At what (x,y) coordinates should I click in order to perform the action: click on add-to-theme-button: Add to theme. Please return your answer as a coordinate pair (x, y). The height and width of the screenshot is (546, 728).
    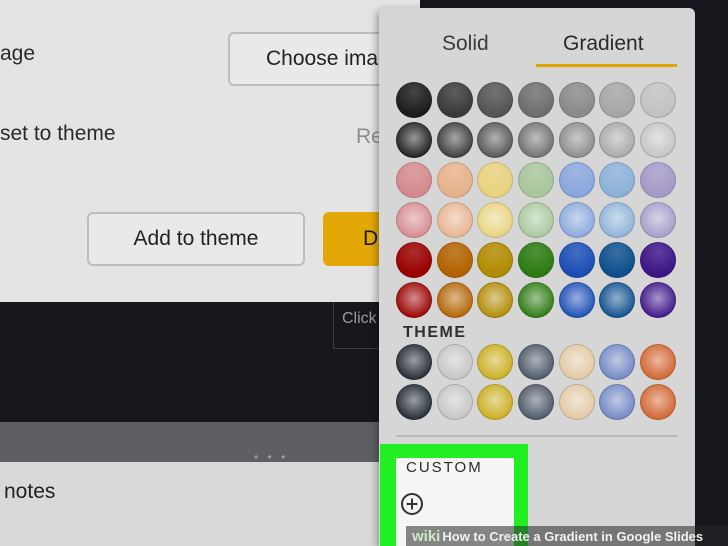
    Looking at the image, I should click on (196, 239).